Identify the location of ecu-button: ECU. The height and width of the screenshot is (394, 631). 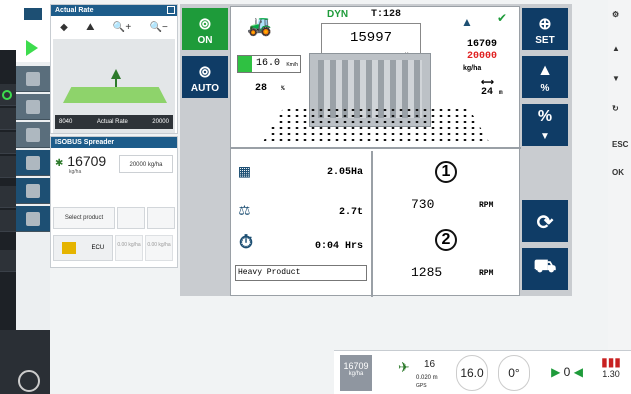
(83, 248).